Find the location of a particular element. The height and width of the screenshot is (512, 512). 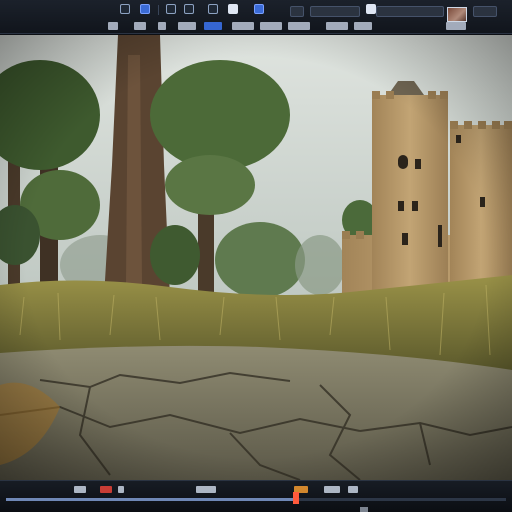

light-icon is located at coordinates (259, 9).